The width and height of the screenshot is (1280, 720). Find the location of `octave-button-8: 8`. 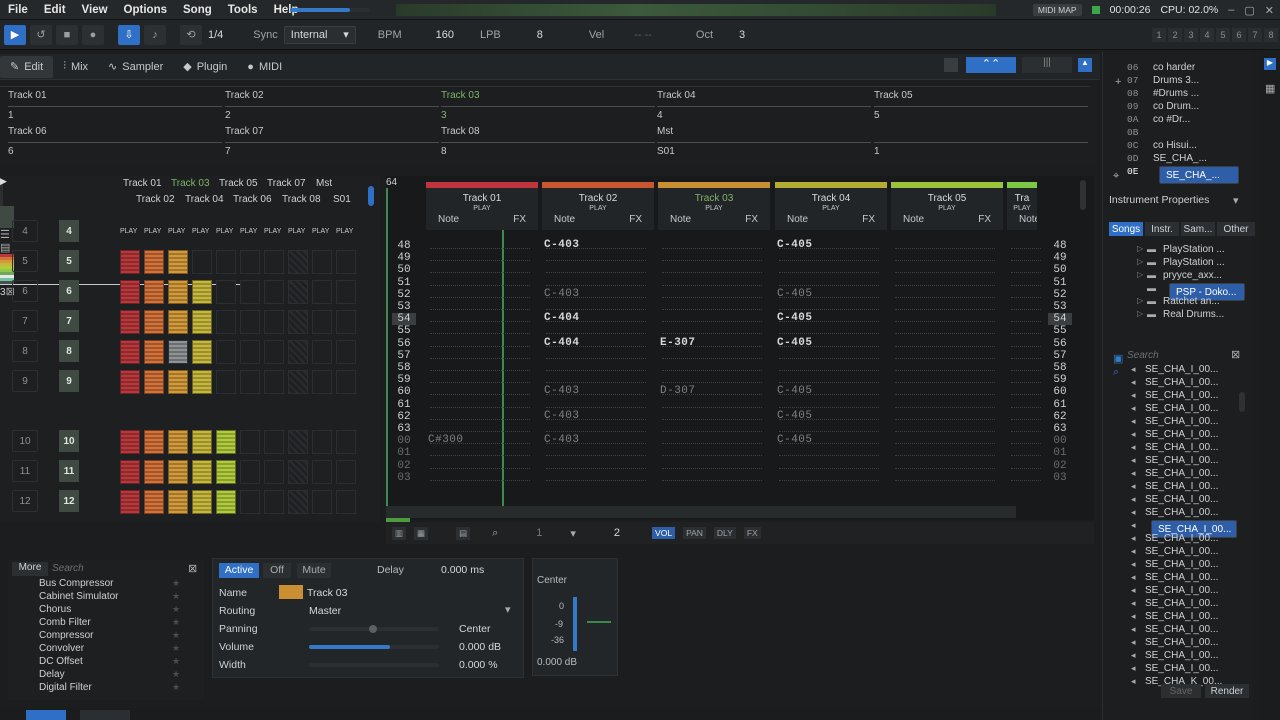

octave-button-8: 8 is located at coordinates (1271, 35).